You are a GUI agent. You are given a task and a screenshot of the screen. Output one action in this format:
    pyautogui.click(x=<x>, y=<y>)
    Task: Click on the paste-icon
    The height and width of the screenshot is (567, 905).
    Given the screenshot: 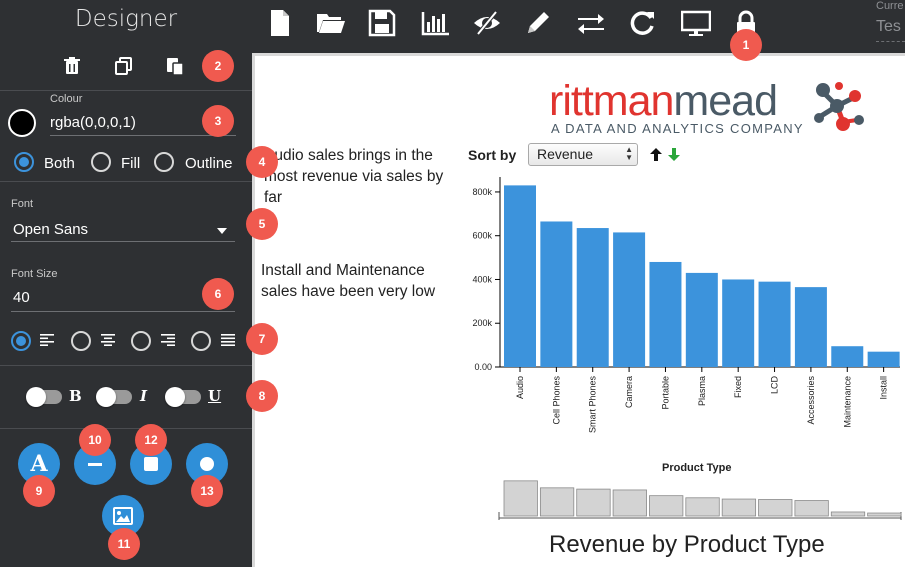 What is the action you would take?
    pyautogui.click(x=175, y=66)
    